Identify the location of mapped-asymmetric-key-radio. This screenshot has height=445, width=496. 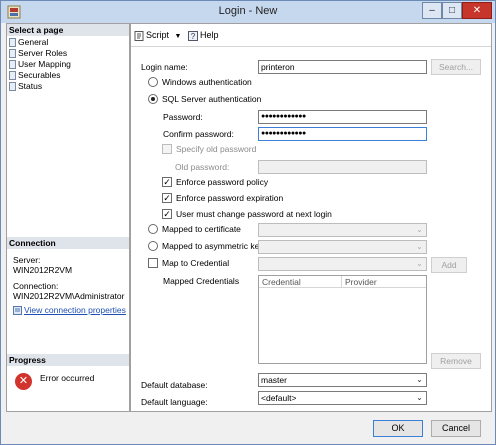
(153, 246).